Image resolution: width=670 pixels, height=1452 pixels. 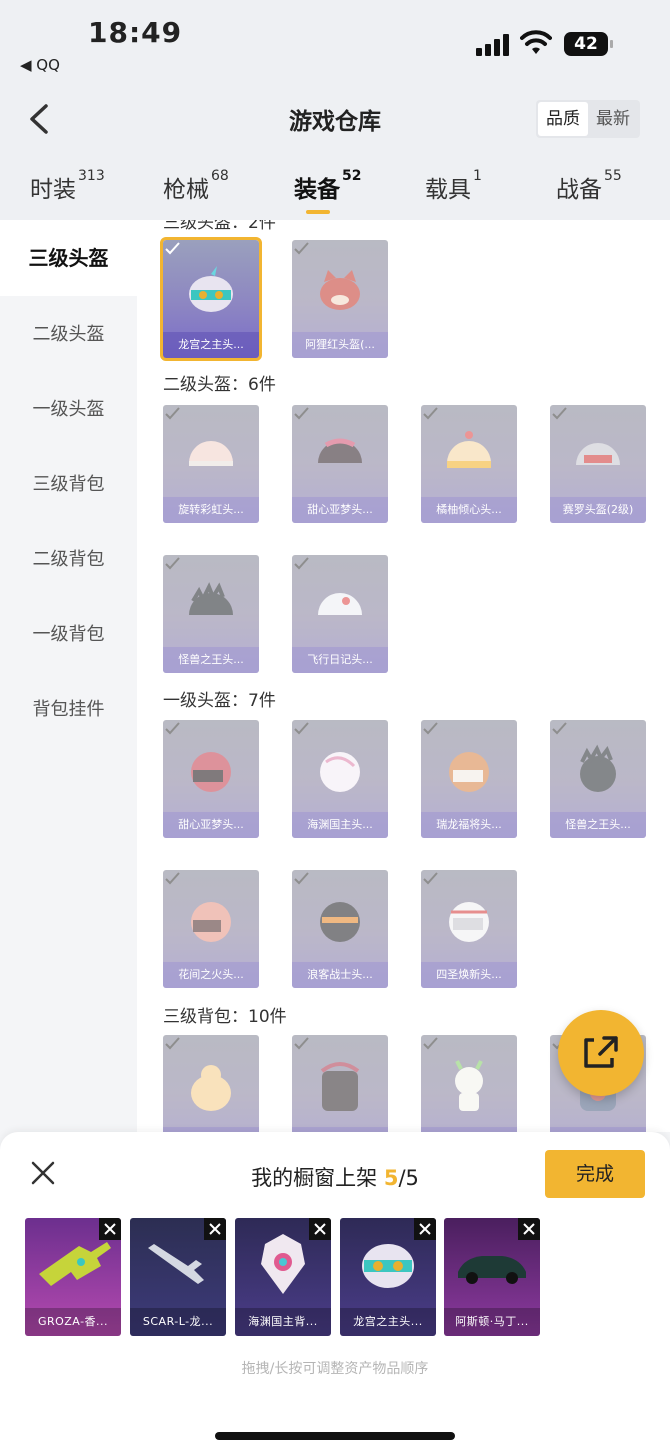 I want to click on sidebar-item-backpack-charm: 背包挂件, so click(x=68, y=708).